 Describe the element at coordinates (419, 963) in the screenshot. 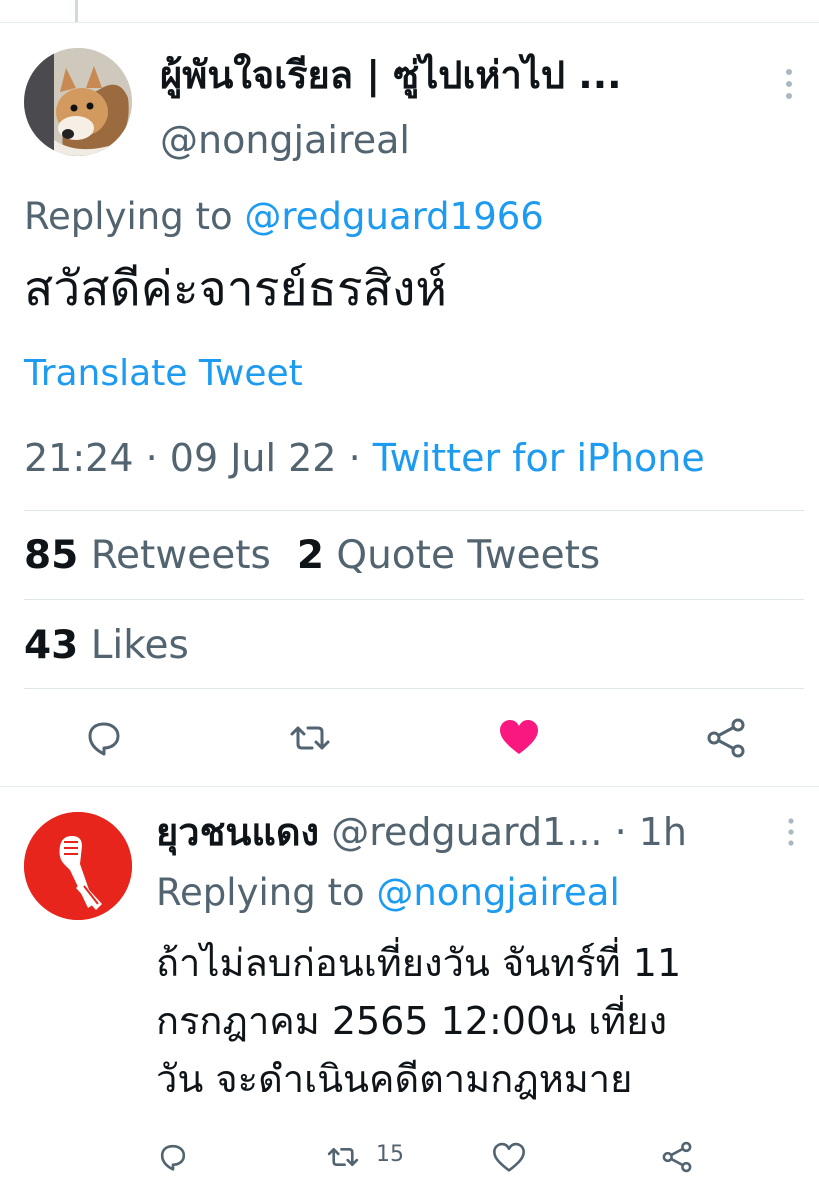

I see `reply-text-line: ถ้าไม่ลบก่อนเที่ยงวัน จันทร์ที่ 11` at that location.